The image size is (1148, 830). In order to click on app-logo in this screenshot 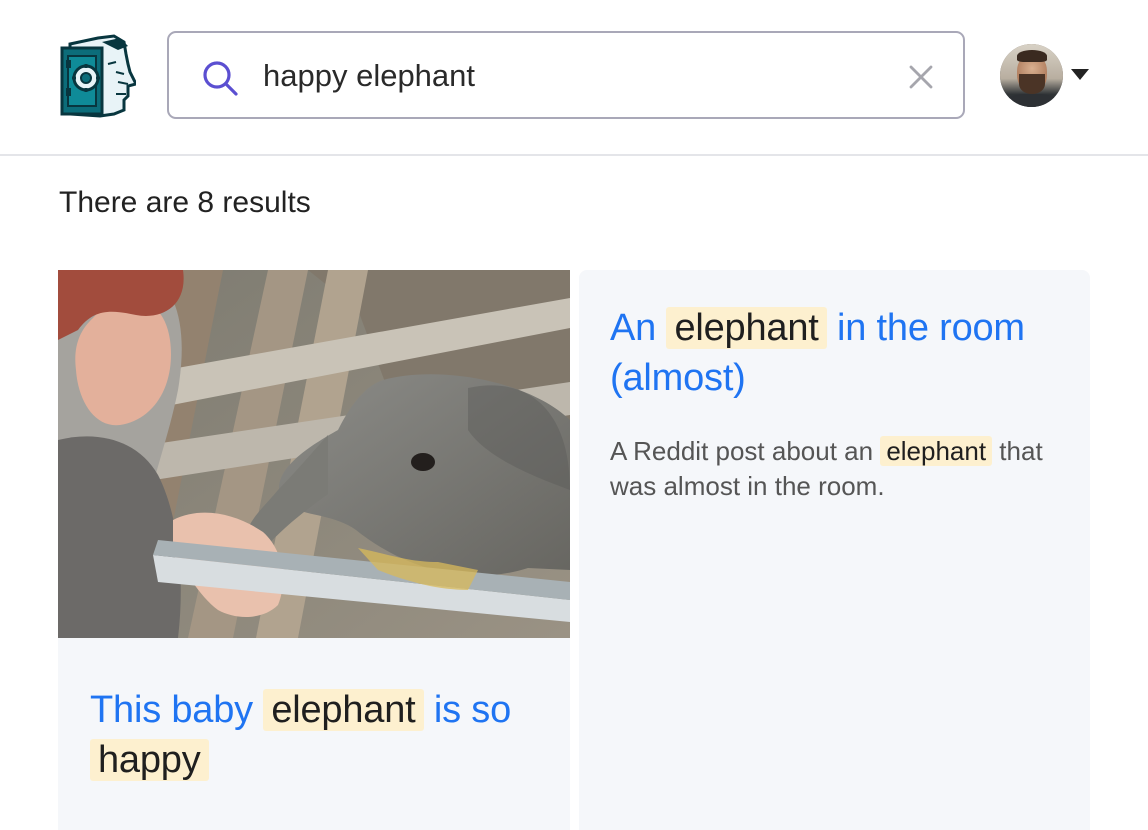, I will do `click(98, 76)`.